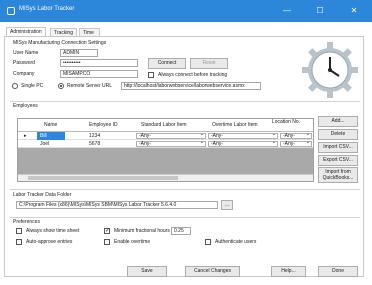 This screenshot has width=372, height=285. What do you see at coordinates (132, 242) in the screenshot?
I see `enable-overtime-label: Enable overtime` at bounding box center [132, 242].